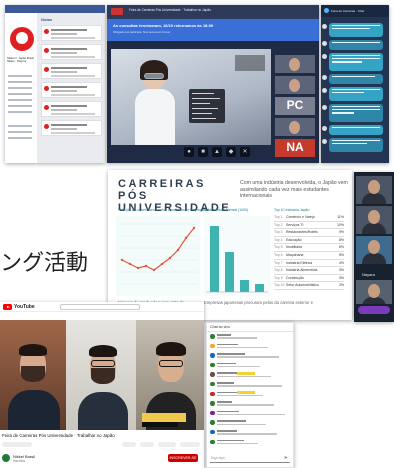  Describe the element at coordinates (155, 102) in the screenshot. I see `scientist-figure` at that location.